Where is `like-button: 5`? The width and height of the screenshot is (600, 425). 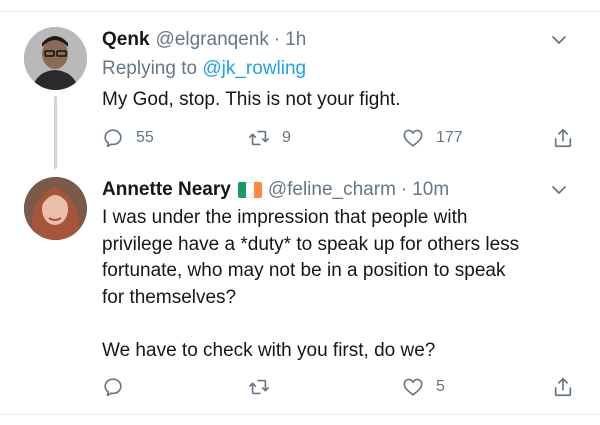
like-button: 5 is located at coordinates (423, 387).